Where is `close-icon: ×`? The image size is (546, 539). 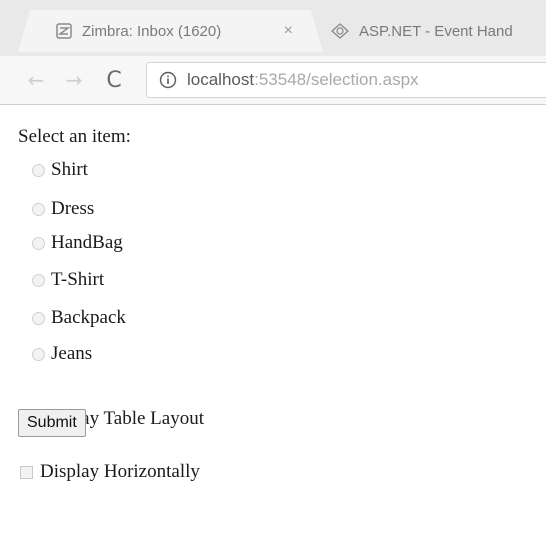 close-icon: × is located at coordinates (288, 31).